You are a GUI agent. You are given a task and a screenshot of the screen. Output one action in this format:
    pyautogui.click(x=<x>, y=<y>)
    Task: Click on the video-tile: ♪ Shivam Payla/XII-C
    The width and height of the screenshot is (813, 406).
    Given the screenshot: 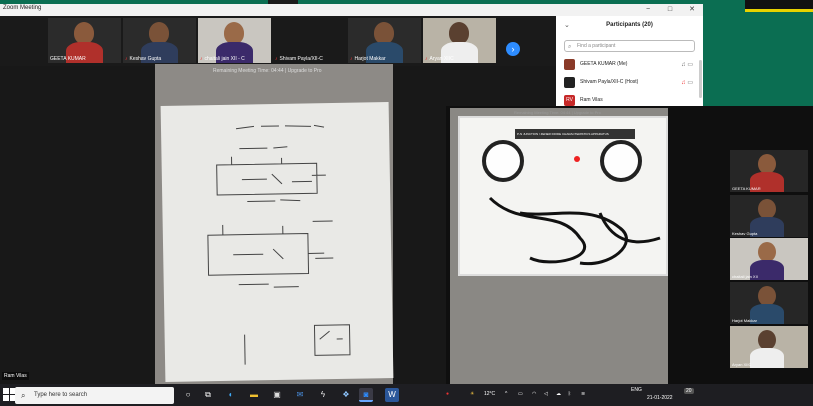 What is the action you would take?
    pyautogui.click(x=309, y=40)
    